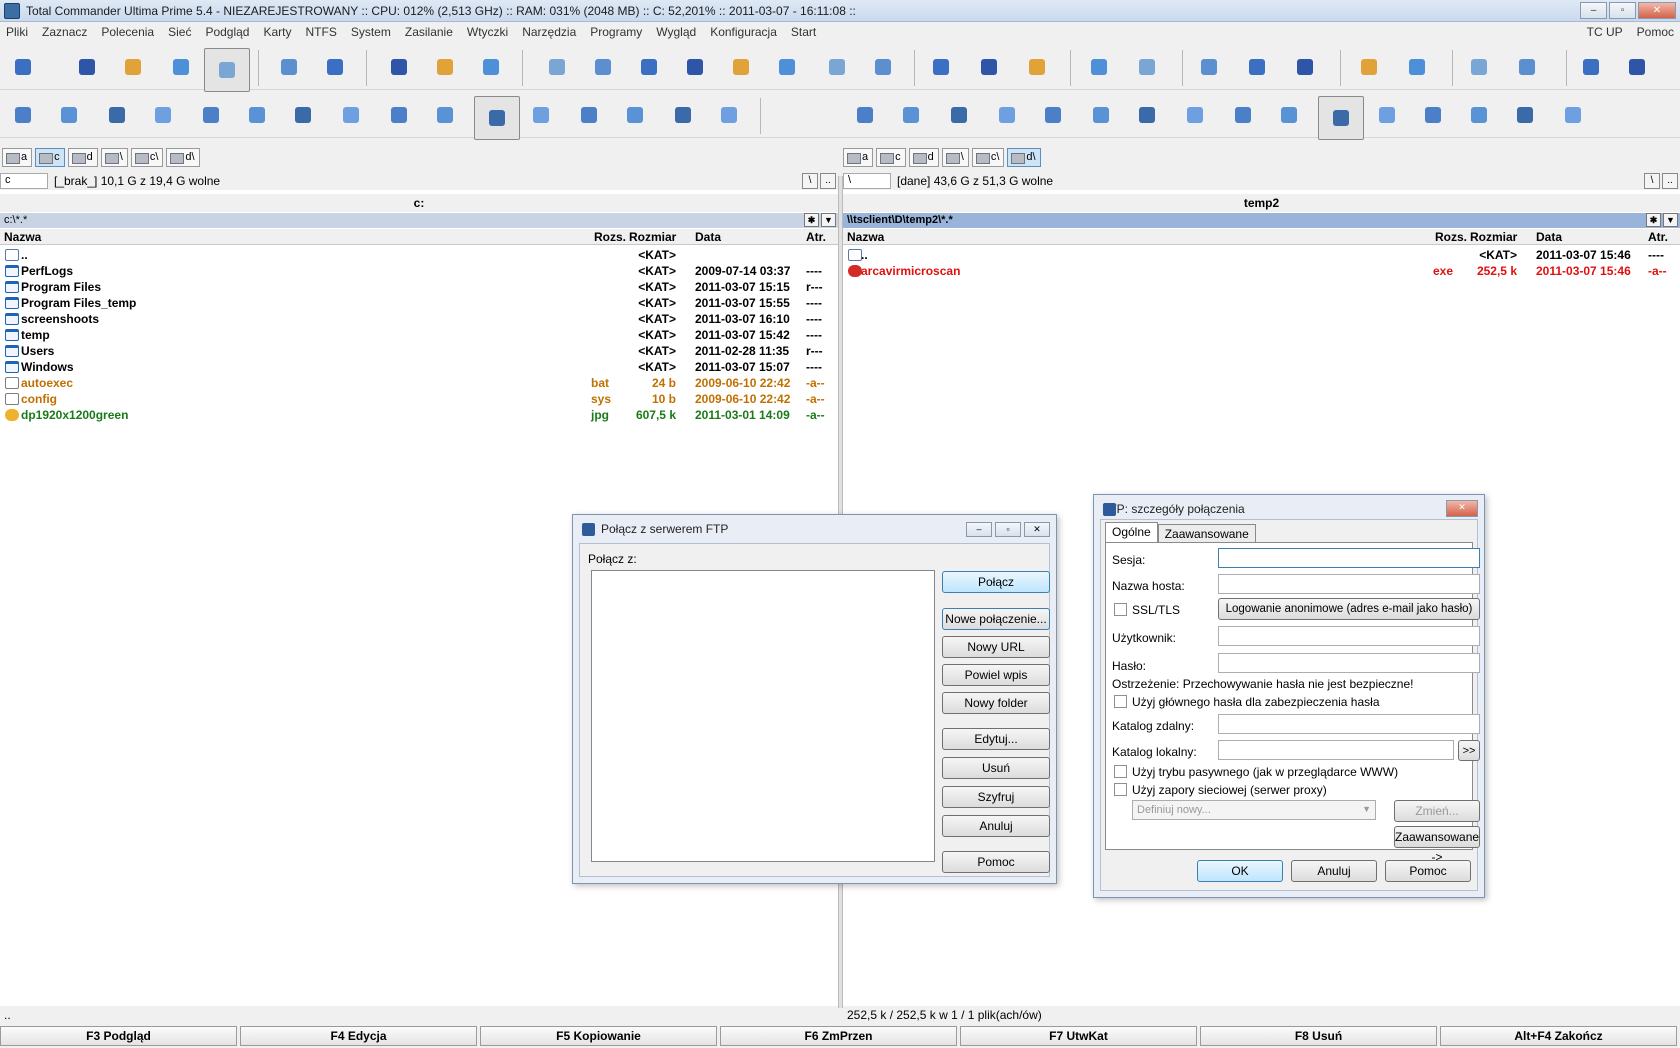 The height and width of the screenshot is (1048, 1680). Describe the element at coordinates (82, 157) in the screenshot. I see `left-drive-d: d` at that location.